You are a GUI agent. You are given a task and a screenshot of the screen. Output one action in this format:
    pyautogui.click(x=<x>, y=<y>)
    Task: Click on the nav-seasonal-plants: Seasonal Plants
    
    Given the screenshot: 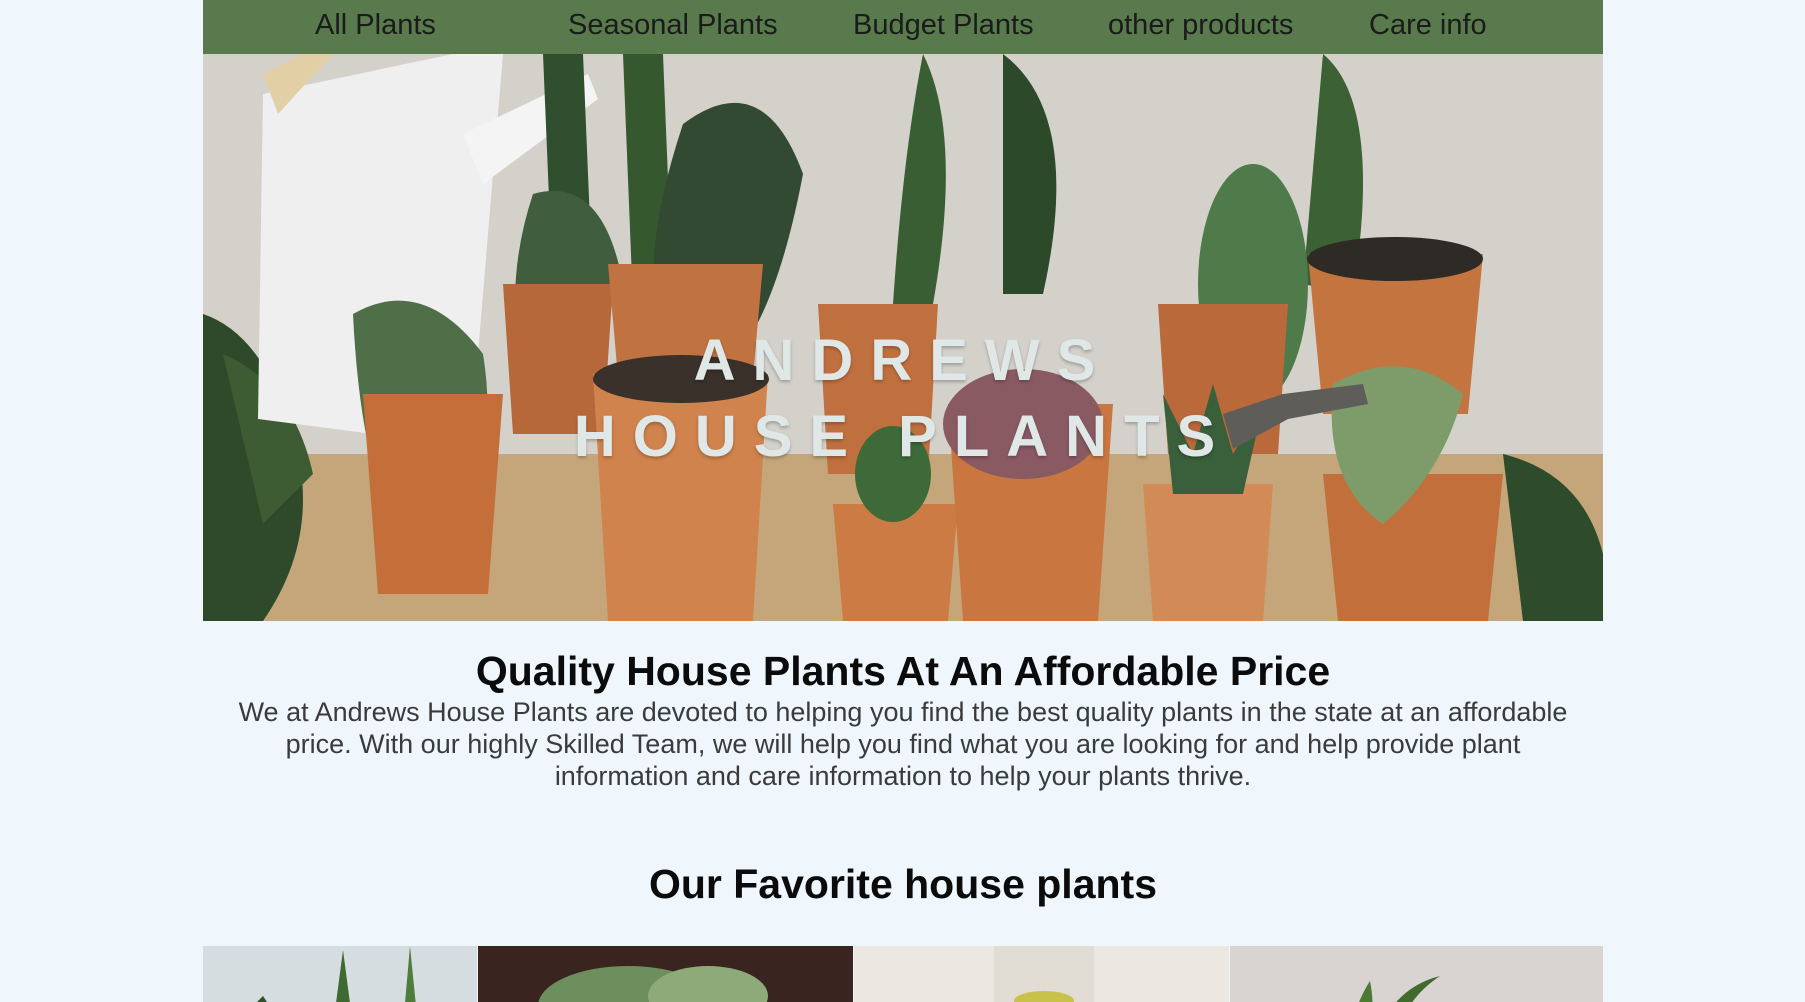 What is the action you would take?
    pyautogui.click(x=673, y=27)
    